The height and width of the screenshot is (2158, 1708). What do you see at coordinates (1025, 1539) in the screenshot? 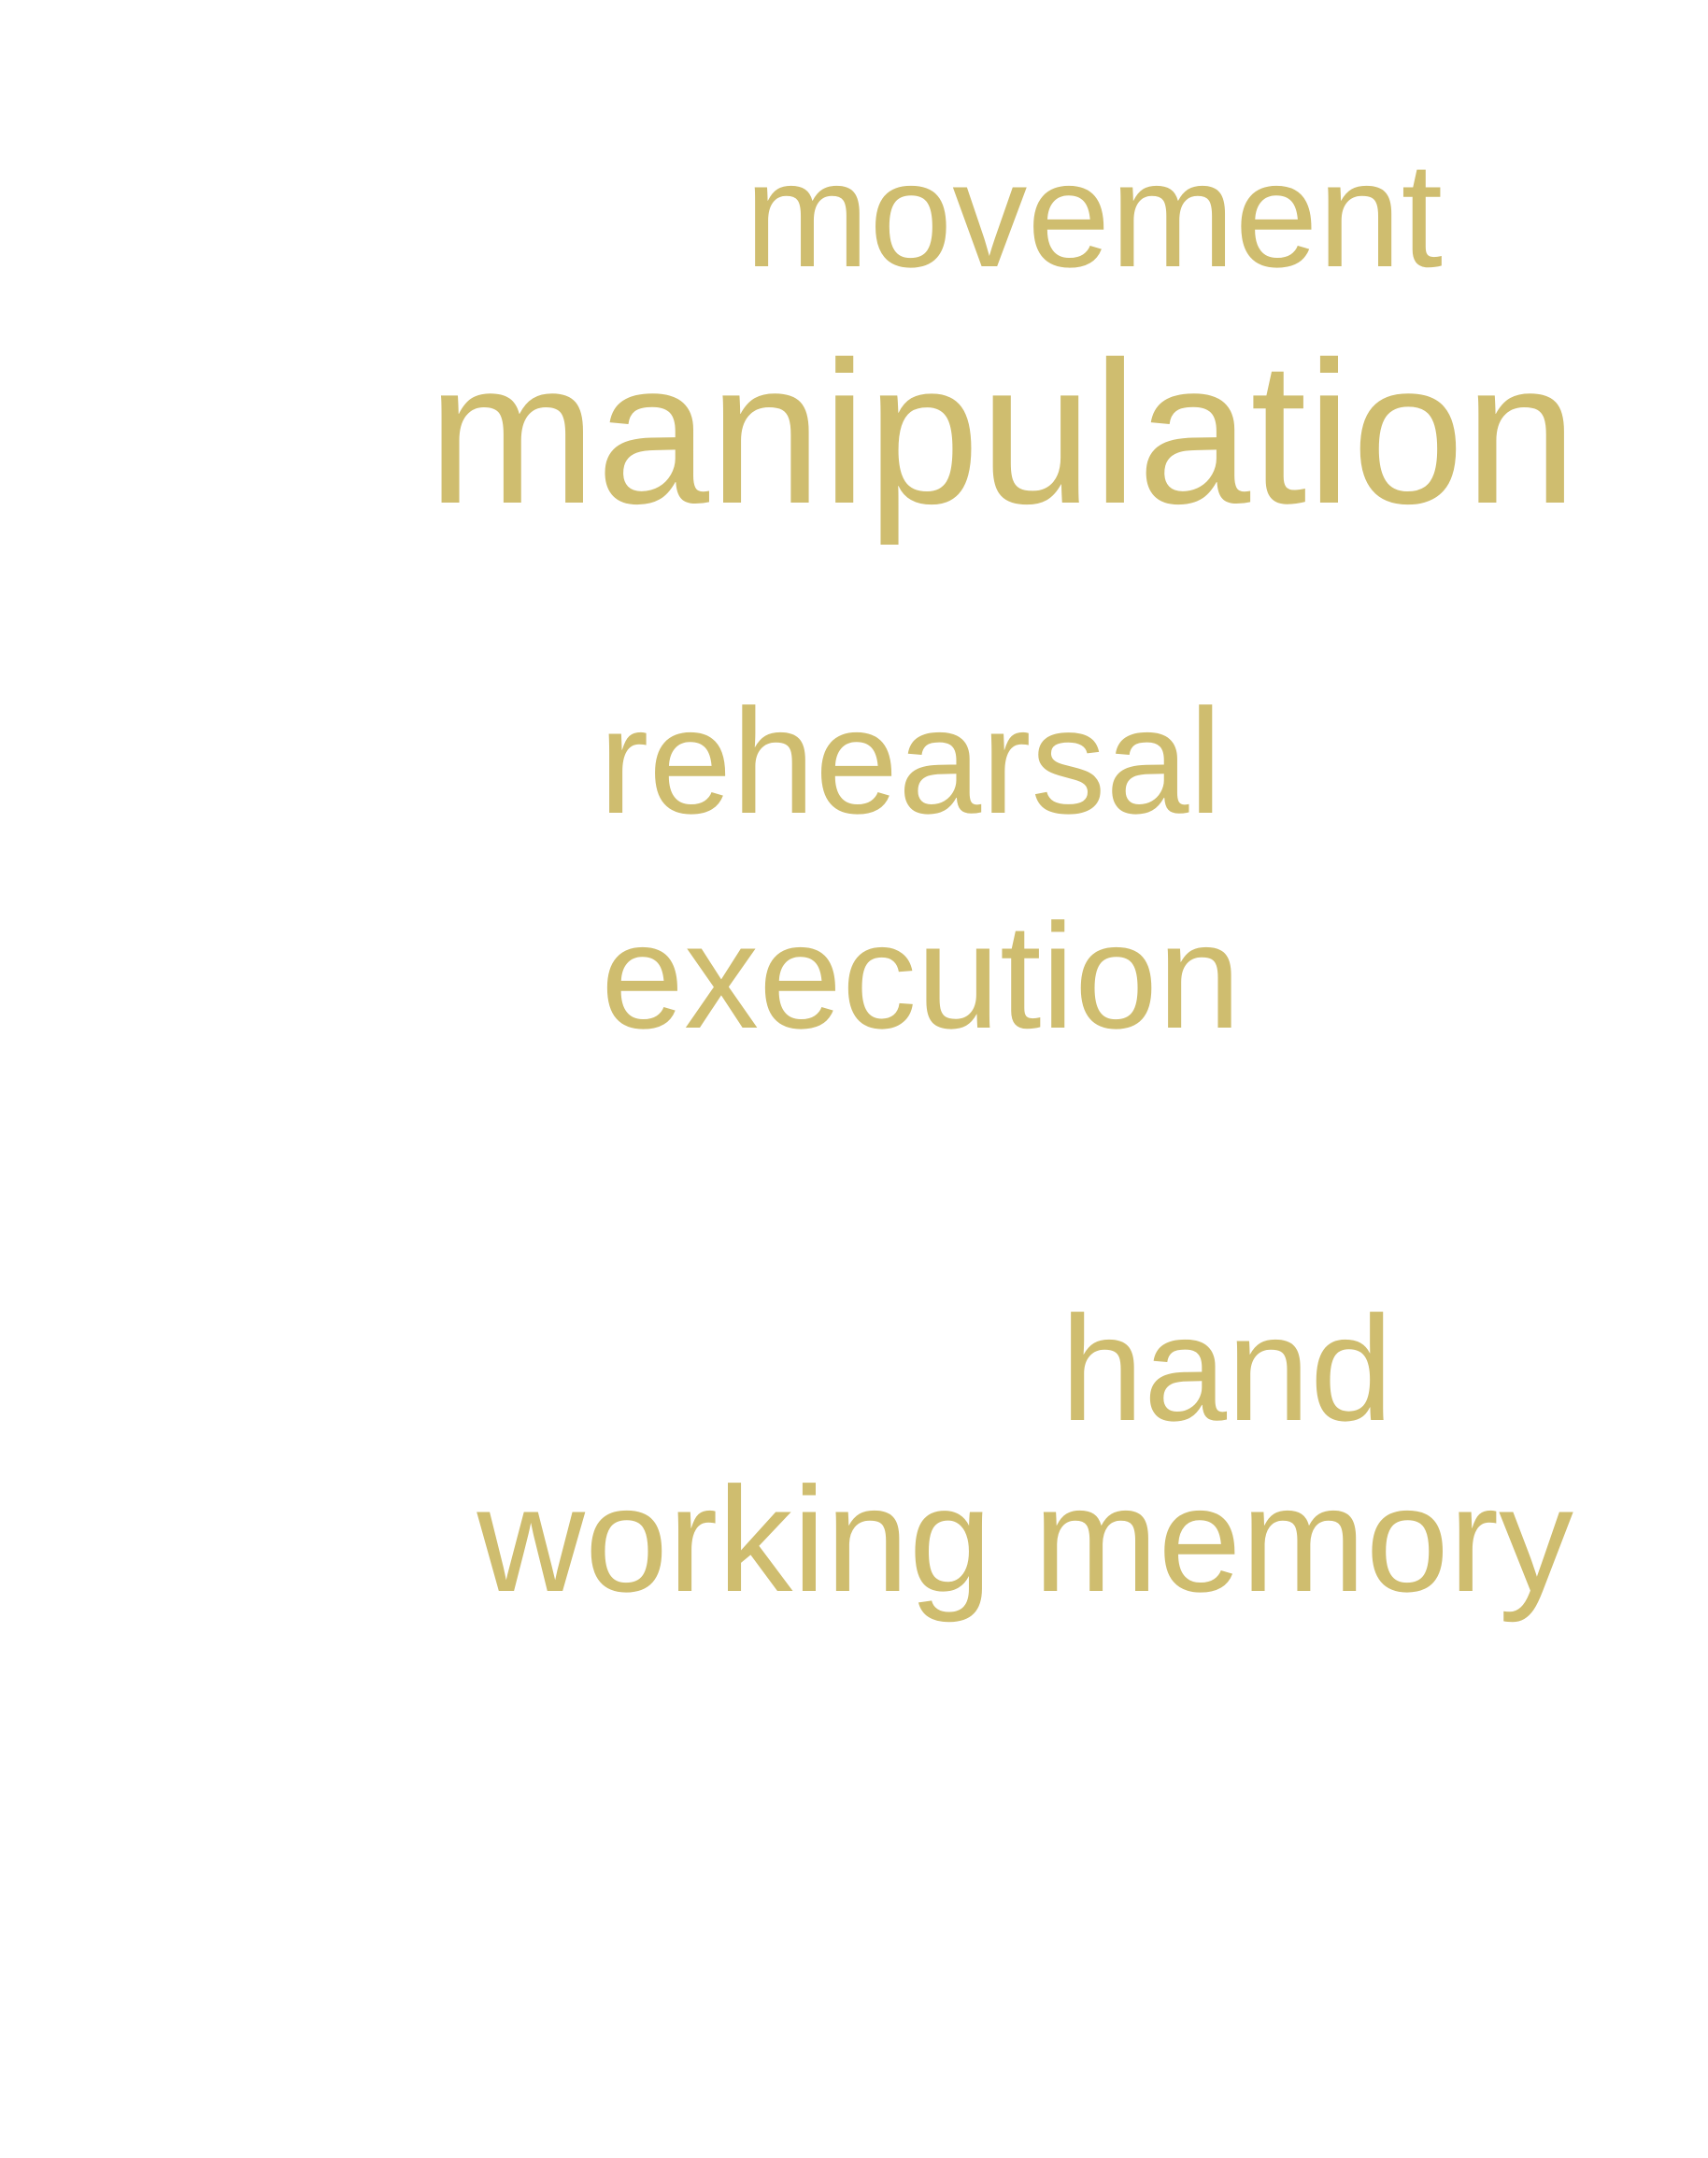
I see `word-working-memory: working memory` at bounding box center [1025, 1539].